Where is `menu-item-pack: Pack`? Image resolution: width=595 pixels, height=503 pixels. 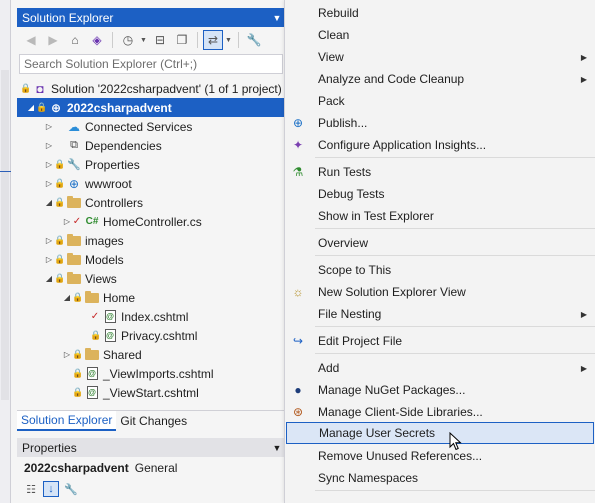 menu-item-pack: Pack is located at coordinates (440, 101).